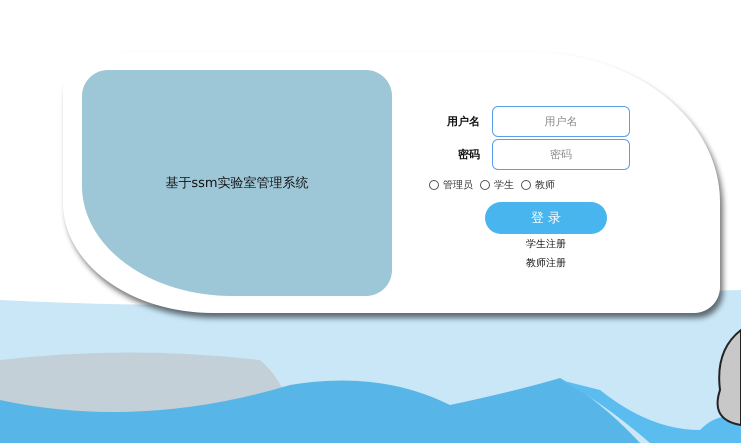 Image resolution: width=741 pixels, height=443 pixels. Describe the element at coordinates (451, 185) in the screenshot. I see `role-radio: 管理员` at that location.